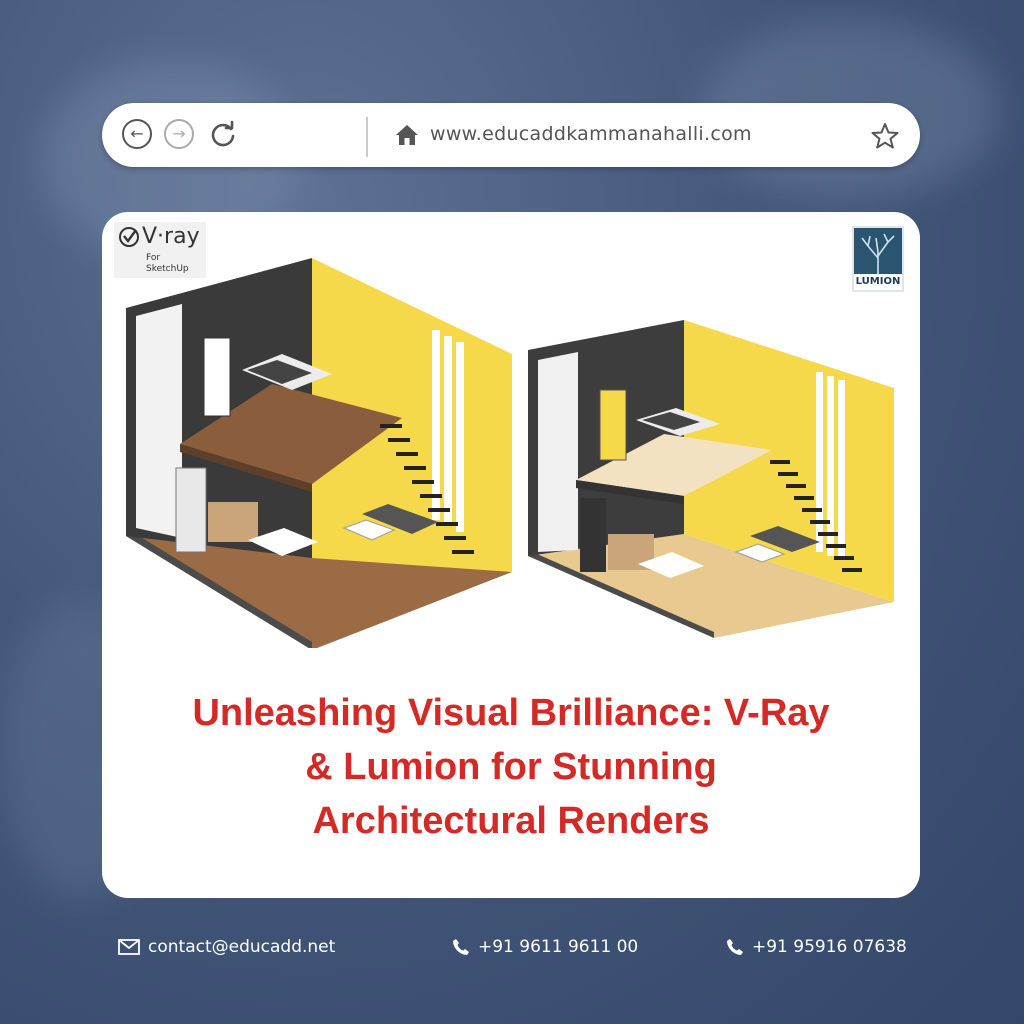  What do you see at coordinates (711, 479) in the screenshot?
I see `lumion-loft-render` at bounding box center [711, 479].